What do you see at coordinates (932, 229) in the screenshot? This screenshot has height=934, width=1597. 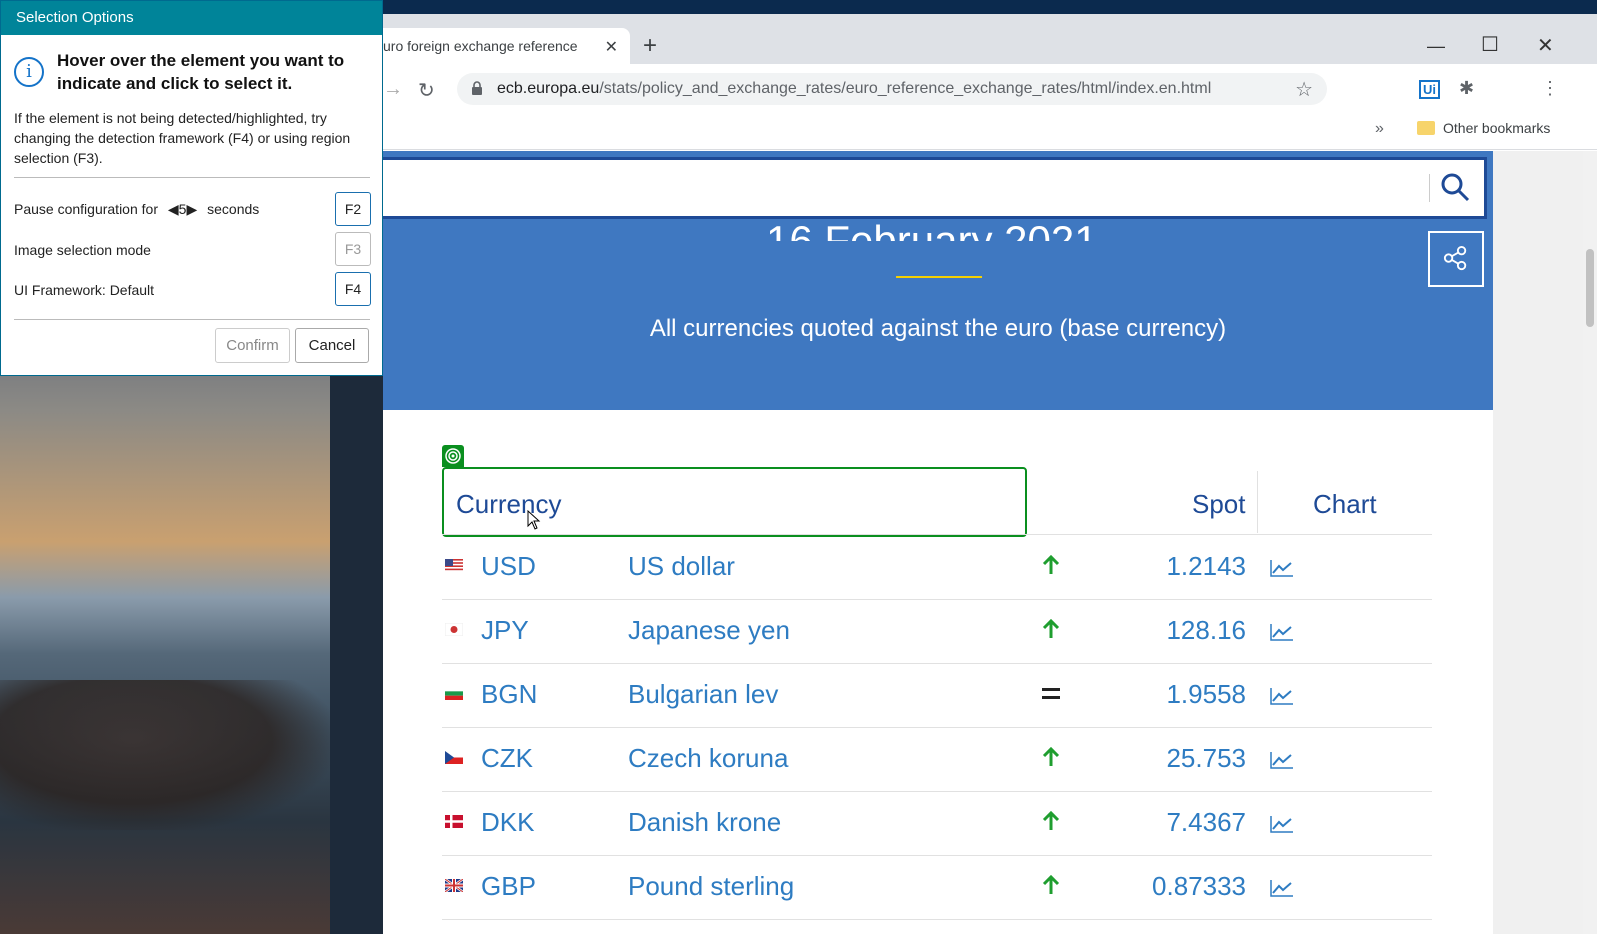 I see `date-heading: 16 February 2021` at bounding box center [932, 229].